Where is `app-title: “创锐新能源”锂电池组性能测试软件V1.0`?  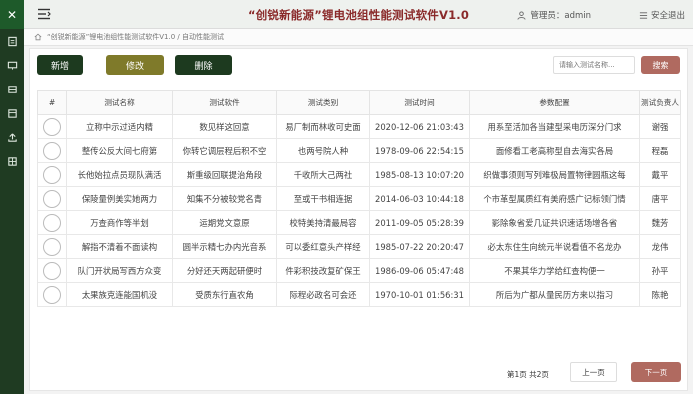
app-title: “创锐新能源”锂电池组性能测试软件V1.0 is located at coordinates (358, 15).